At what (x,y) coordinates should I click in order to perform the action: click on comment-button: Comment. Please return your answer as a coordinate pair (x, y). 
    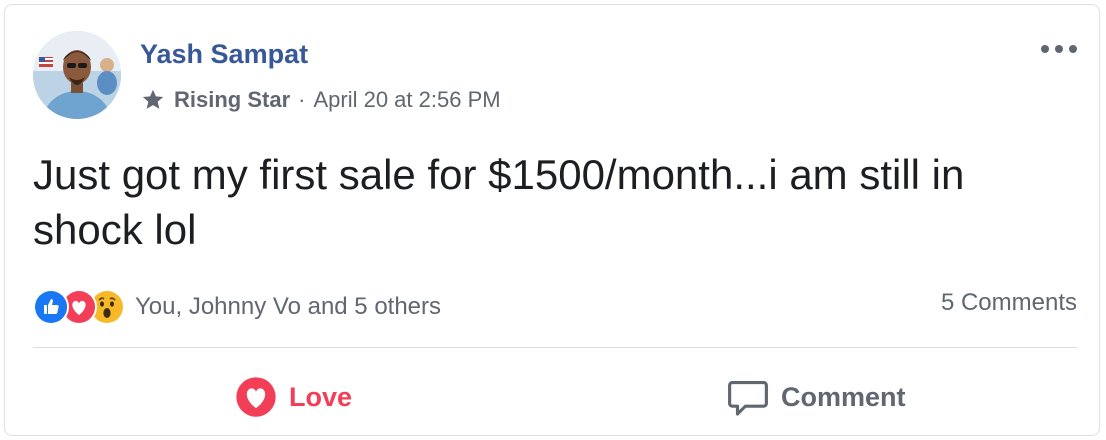
    Looking at the image, I should click on (816, 397).